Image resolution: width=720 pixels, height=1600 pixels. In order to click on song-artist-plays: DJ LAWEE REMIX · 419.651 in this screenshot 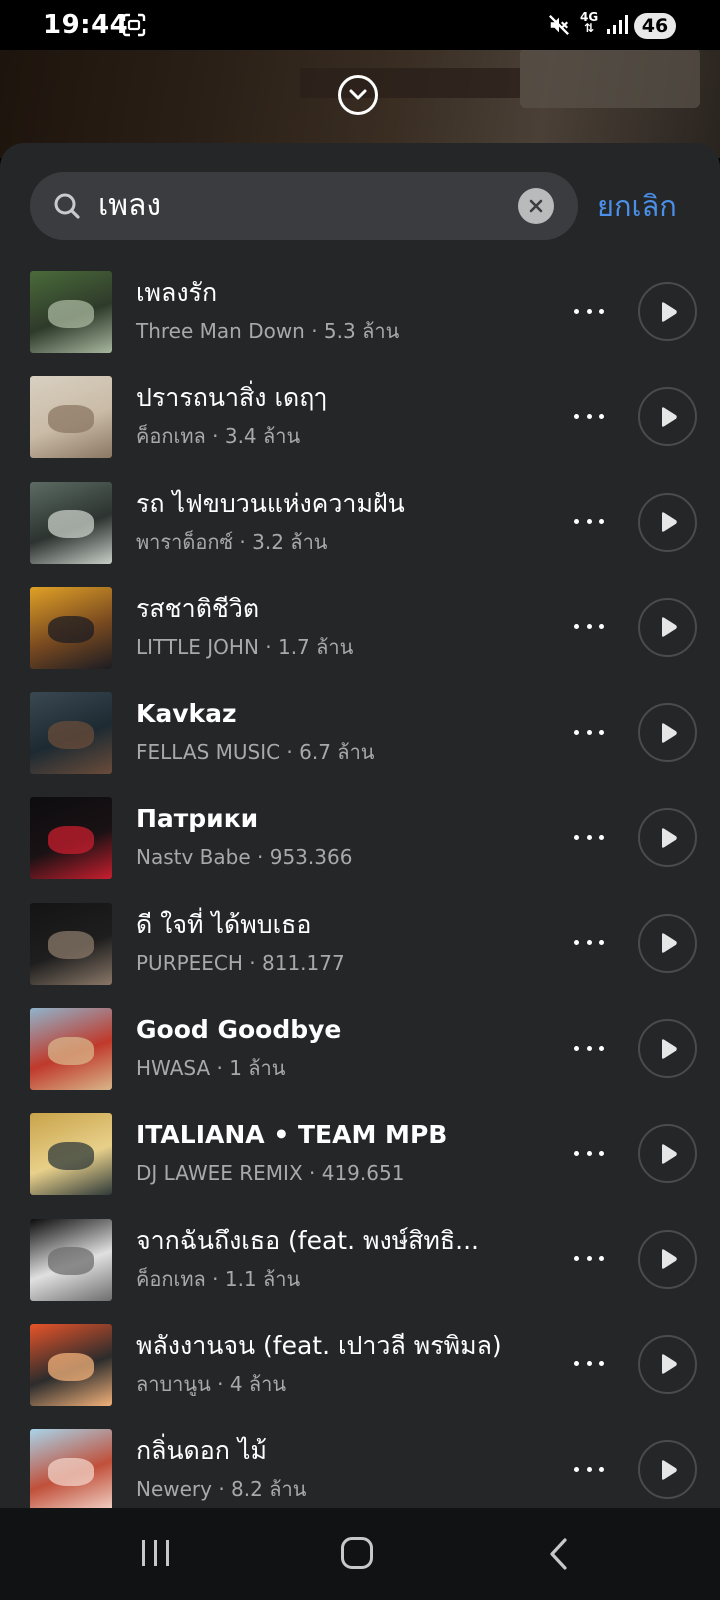, I will do `click(270, 1173)`.